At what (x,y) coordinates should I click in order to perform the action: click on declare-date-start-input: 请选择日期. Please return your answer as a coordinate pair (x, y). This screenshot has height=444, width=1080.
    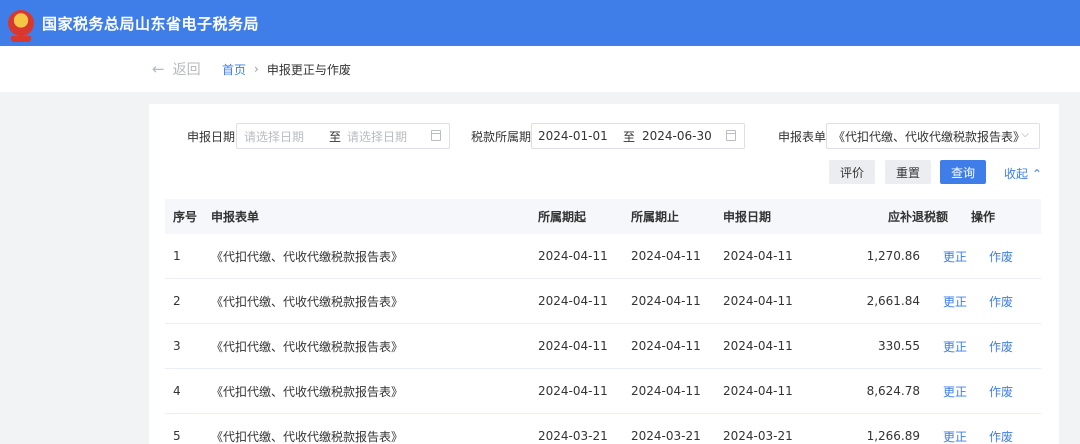
    Looking at the image, I should click on (274, 136).